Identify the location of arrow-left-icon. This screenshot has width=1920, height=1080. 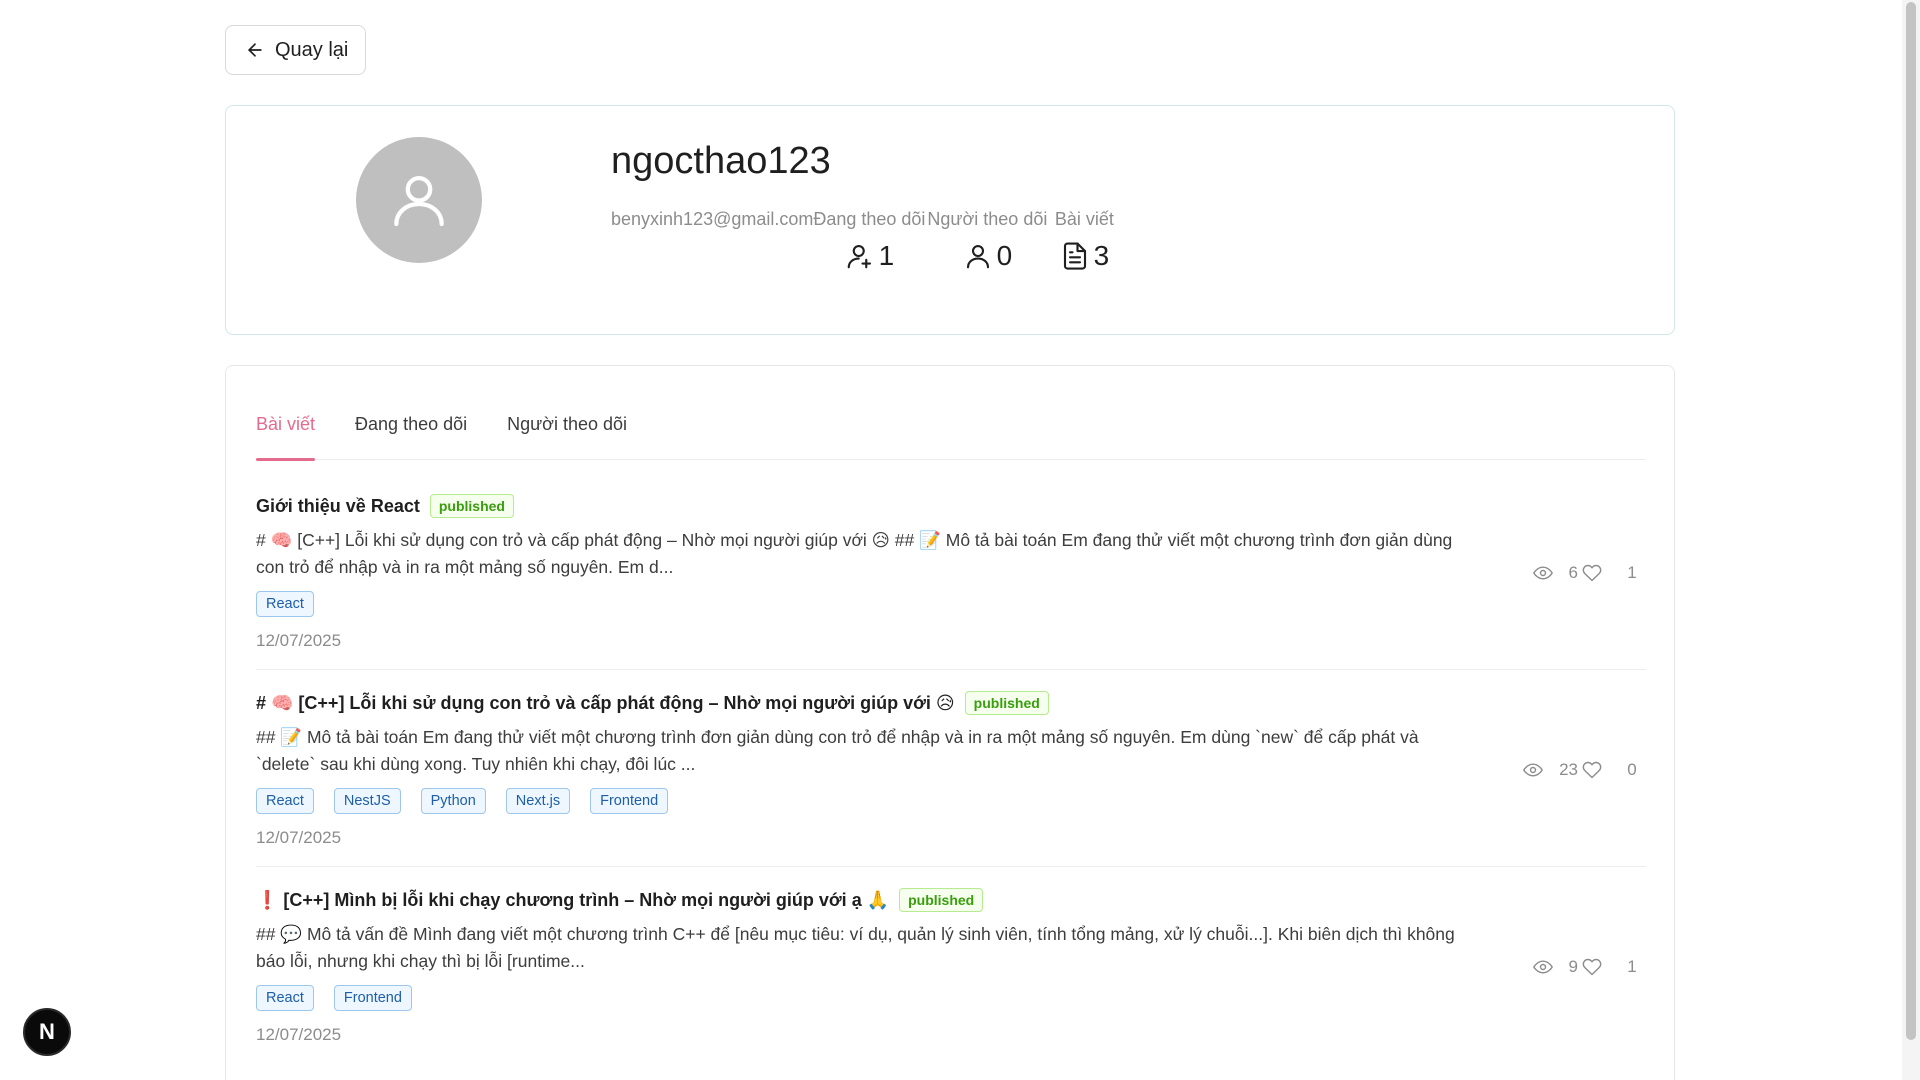
(255, 50).